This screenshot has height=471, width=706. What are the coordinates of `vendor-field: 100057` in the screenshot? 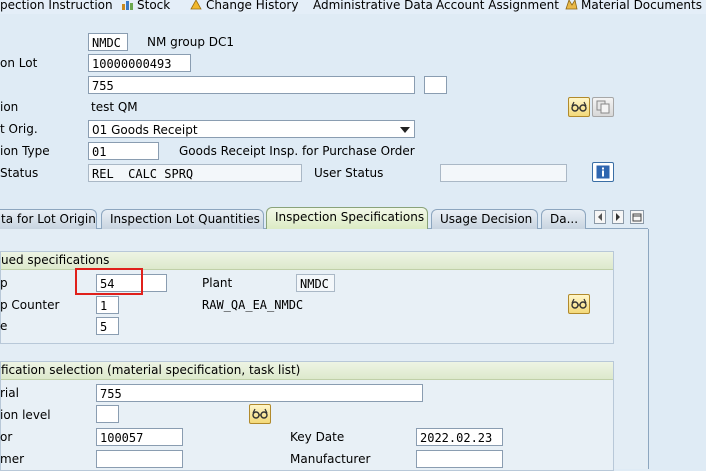 It's located at (139, 437).